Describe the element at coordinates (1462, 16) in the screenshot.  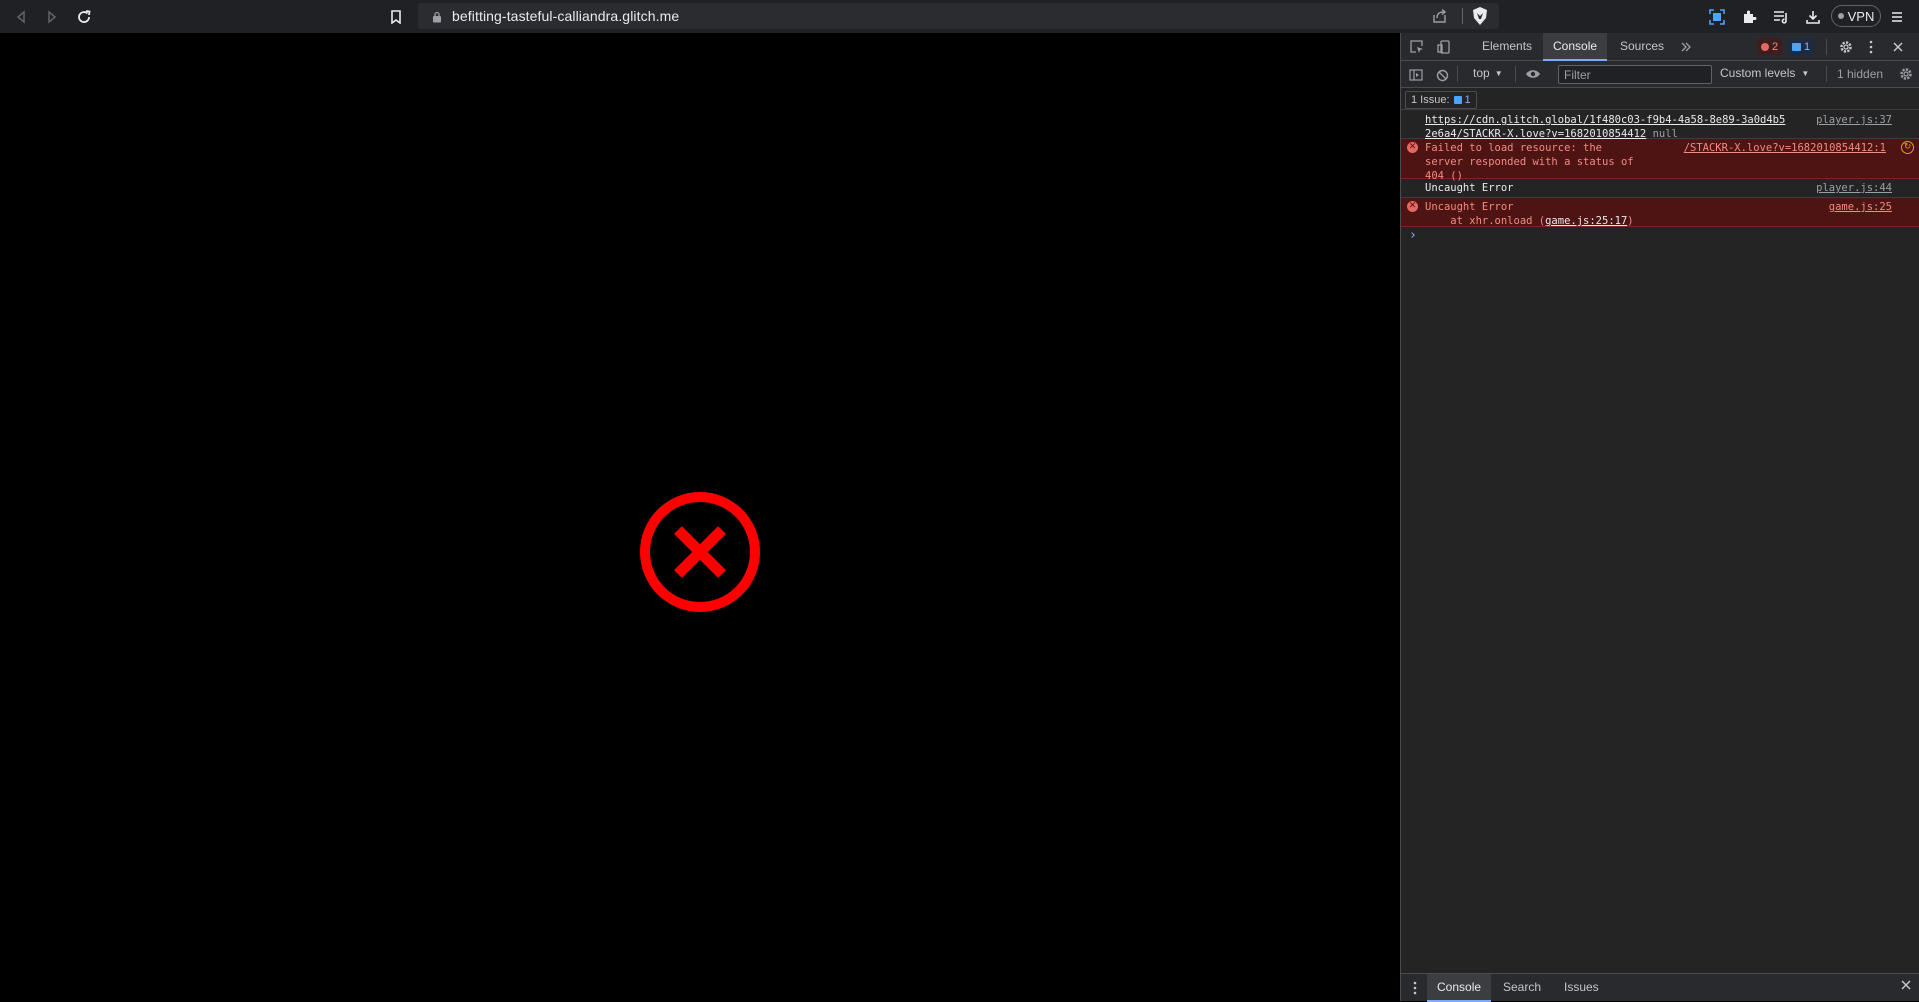
I see `address-bar-divider` at that location.